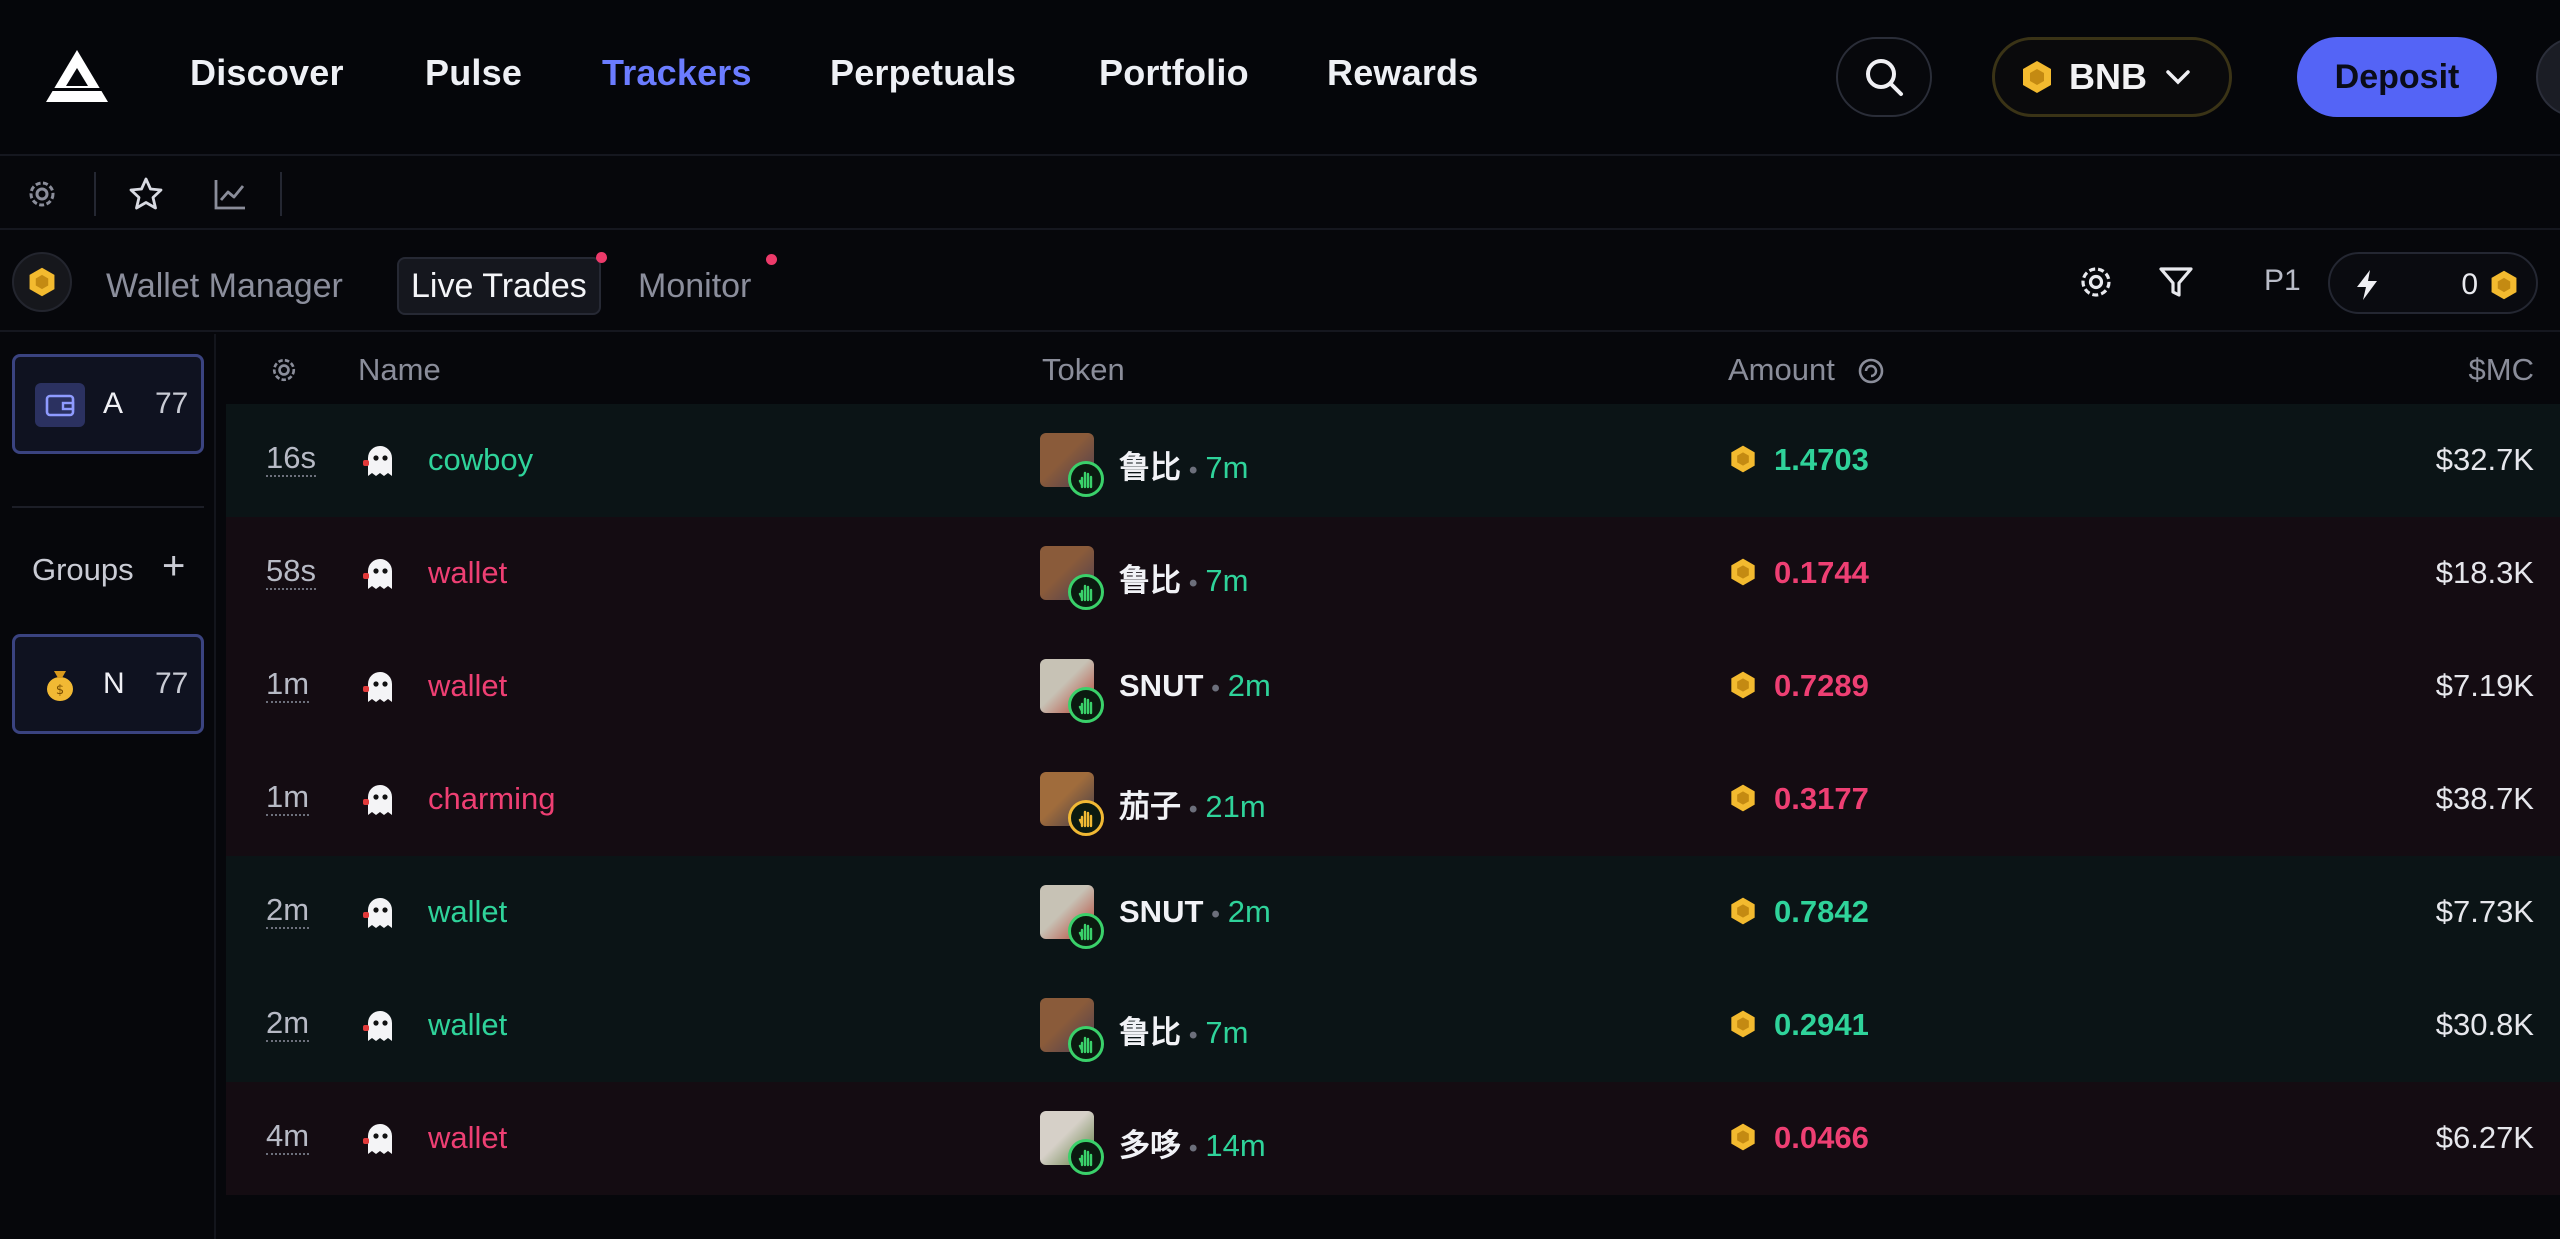 Image resolution: width=2560 pixels, height=1239 pixels. I want to click on market-cap: $38.7K, so click(2484, 798).